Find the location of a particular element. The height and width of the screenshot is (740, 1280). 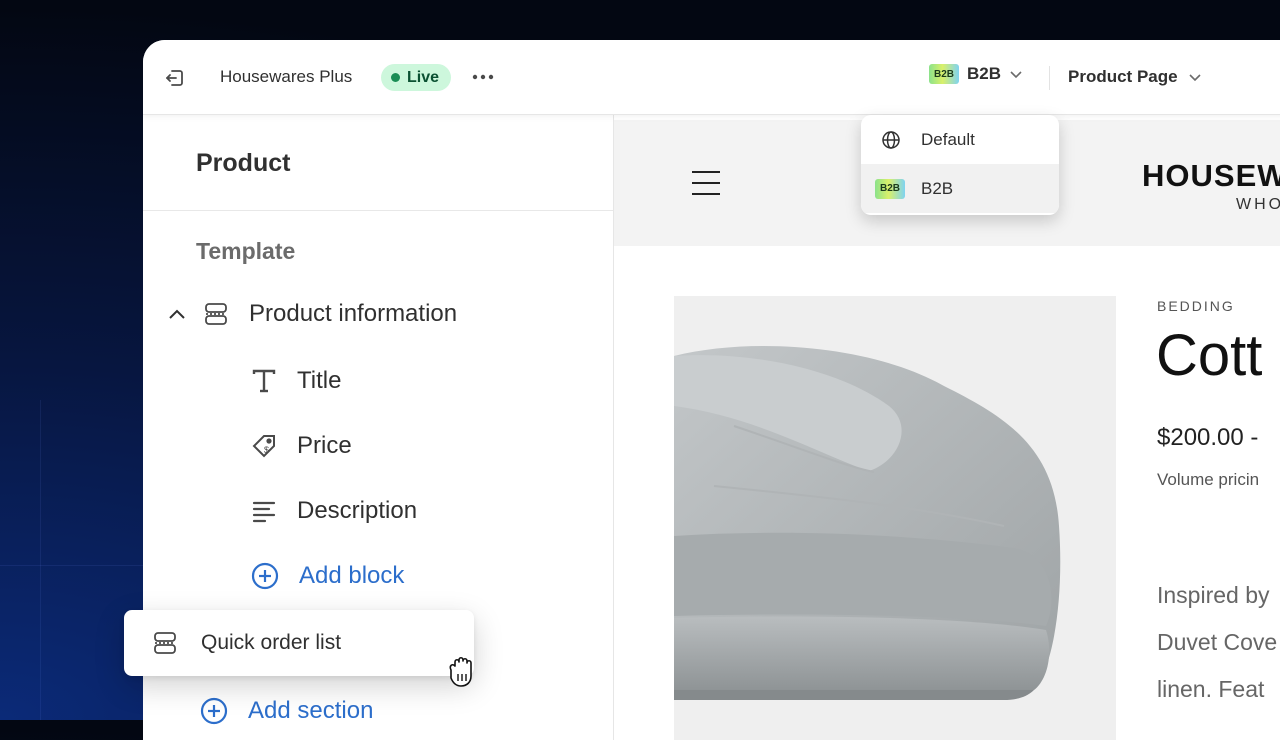

add-block-label: Add block is located at coordinates (352, 575).